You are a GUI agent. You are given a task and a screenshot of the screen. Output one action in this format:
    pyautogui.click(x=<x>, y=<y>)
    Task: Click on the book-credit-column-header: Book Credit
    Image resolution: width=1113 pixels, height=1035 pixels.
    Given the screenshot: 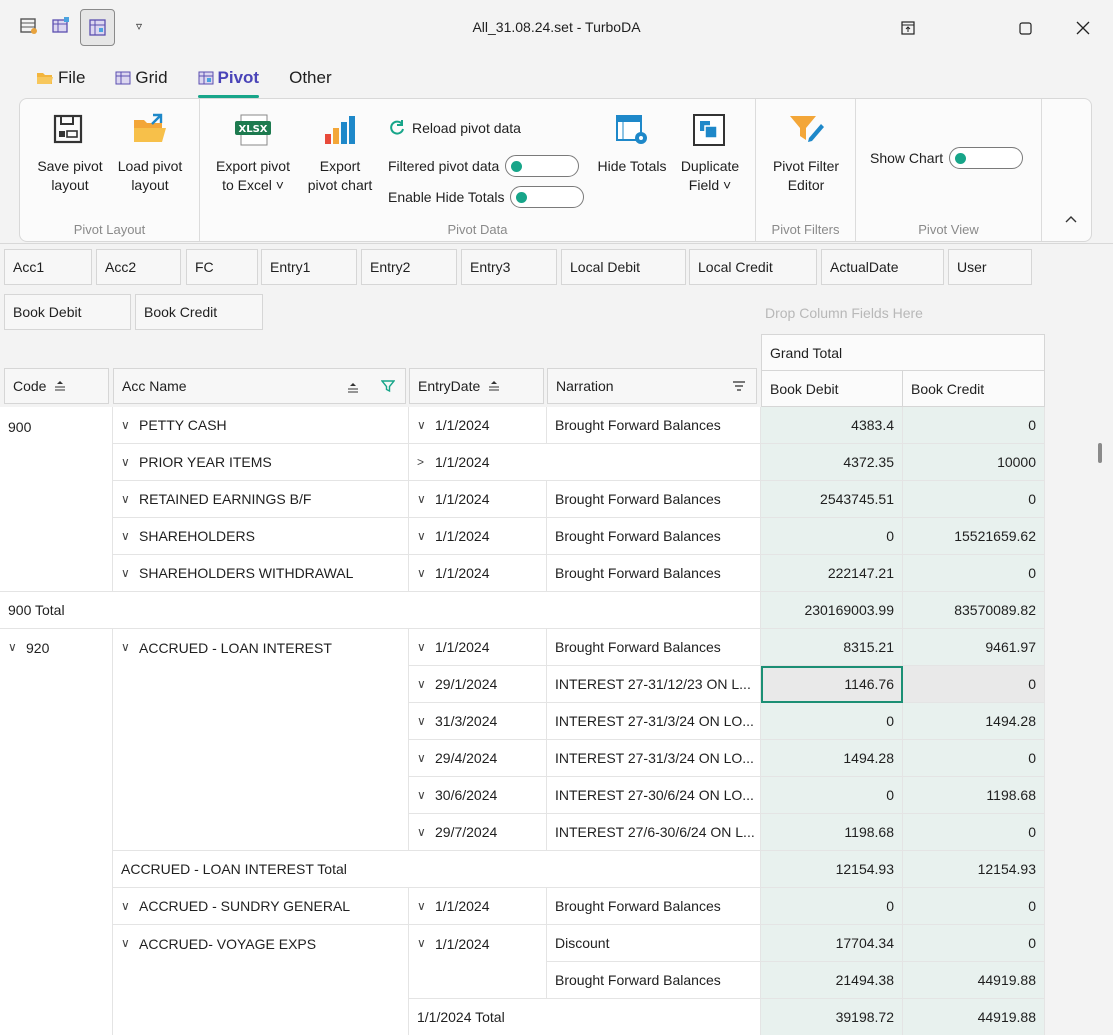 What is the action you would take?
    pyautogui.click(x=973, y=388)
    